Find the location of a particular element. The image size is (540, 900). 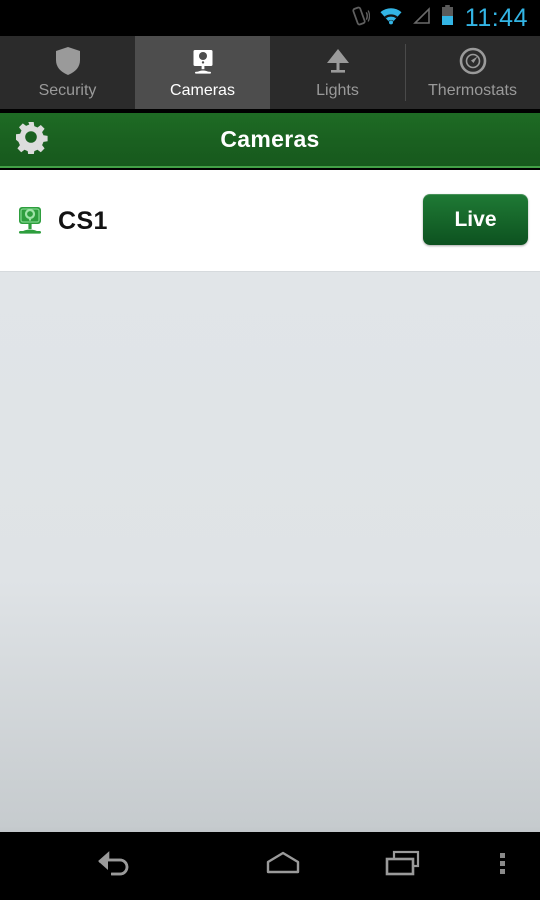

nav-menu-button is located at coordinates (502, 866).